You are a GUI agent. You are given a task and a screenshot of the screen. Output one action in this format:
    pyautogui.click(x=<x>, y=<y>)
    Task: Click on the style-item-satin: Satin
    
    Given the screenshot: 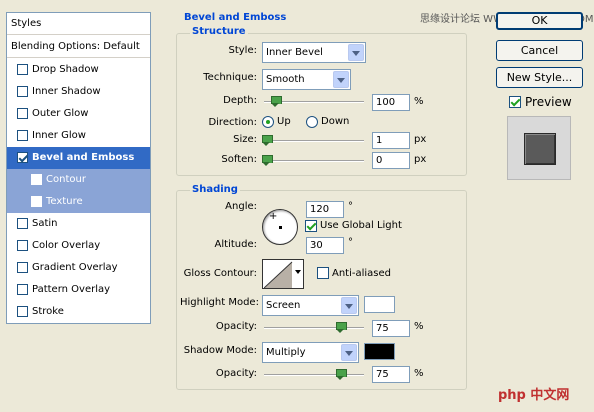 What is the action you would take?
    pyautogui.click(x=78, y=224)
    